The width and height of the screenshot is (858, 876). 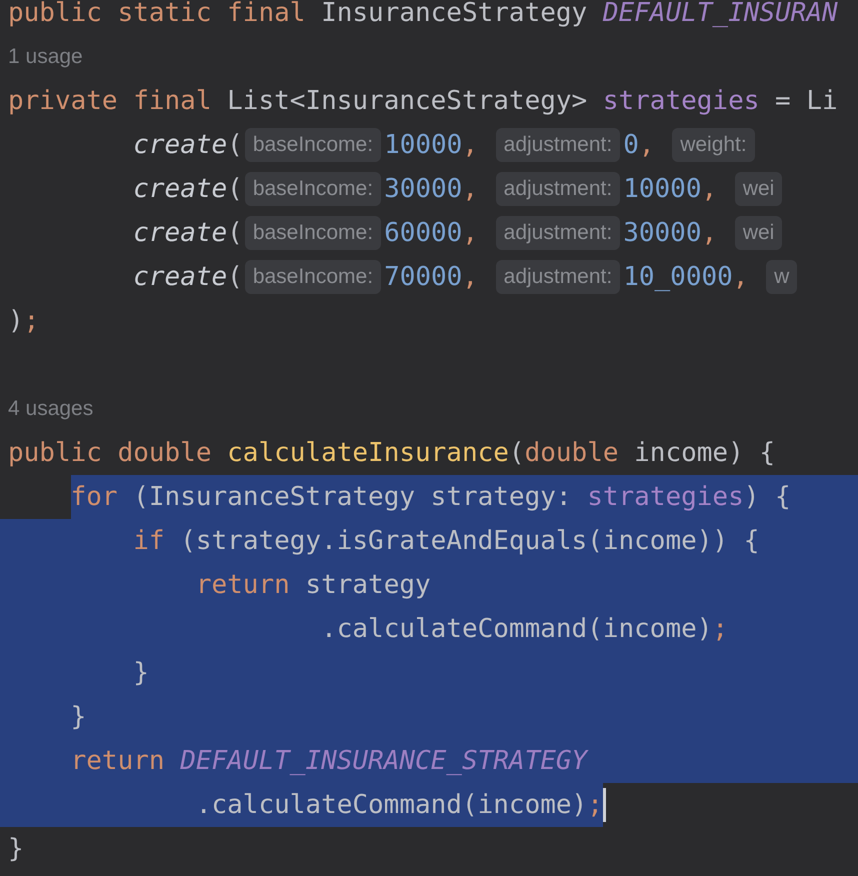 I want to click on code-text: income) {, so click(x=705, y=453).